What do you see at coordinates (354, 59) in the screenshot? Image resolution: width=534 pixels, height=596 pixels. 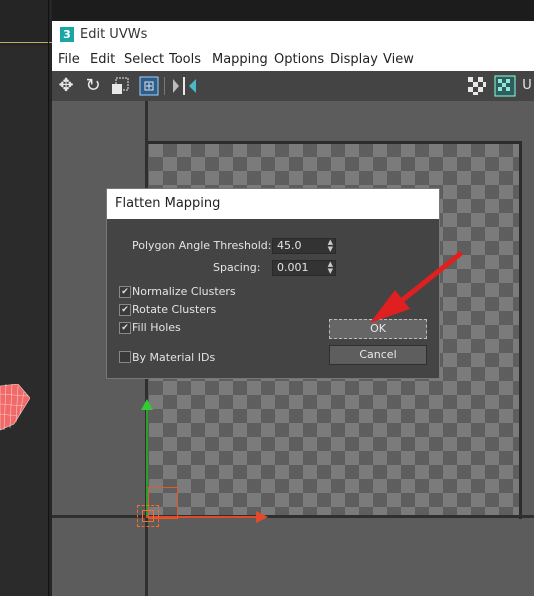 I see `menu-display: Display` at bounding box center [354, 59].